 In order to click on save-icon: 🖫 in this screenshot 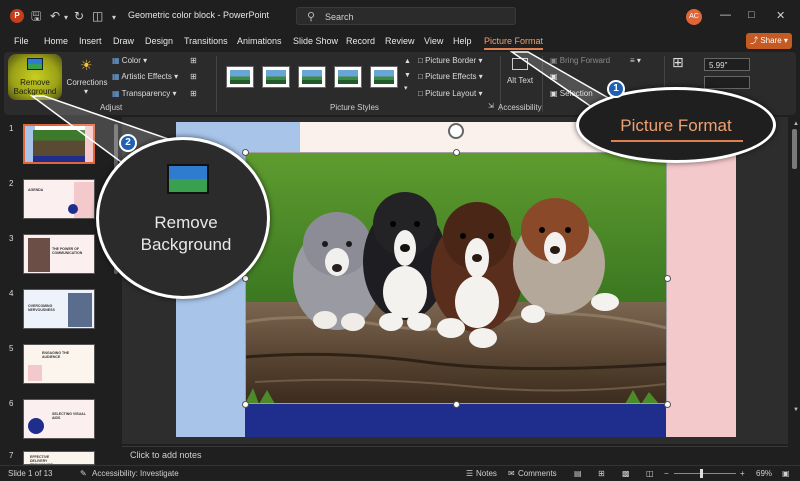, I will do `click(36, 16)`.